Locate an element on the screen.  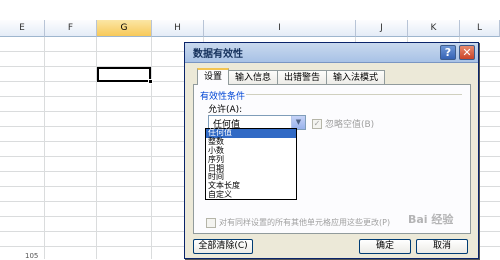
option-custom: 自定义 is located at coordinates (251, 195).